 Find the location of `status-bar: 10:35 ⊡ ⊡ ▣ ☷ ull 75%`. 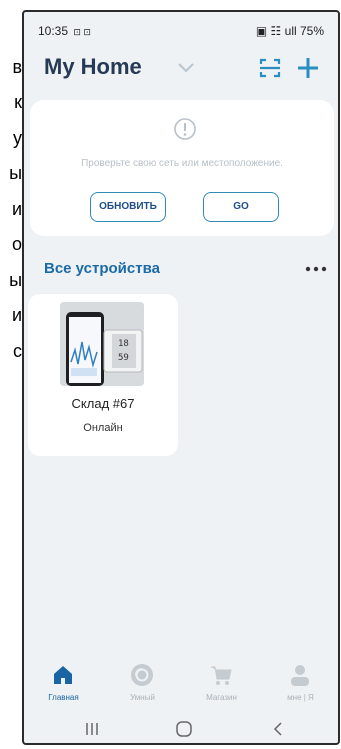

status-bar: 10:35 ⊡ ⊡ ▣ ☷ ull 75% is located at coordinates (181, 26).